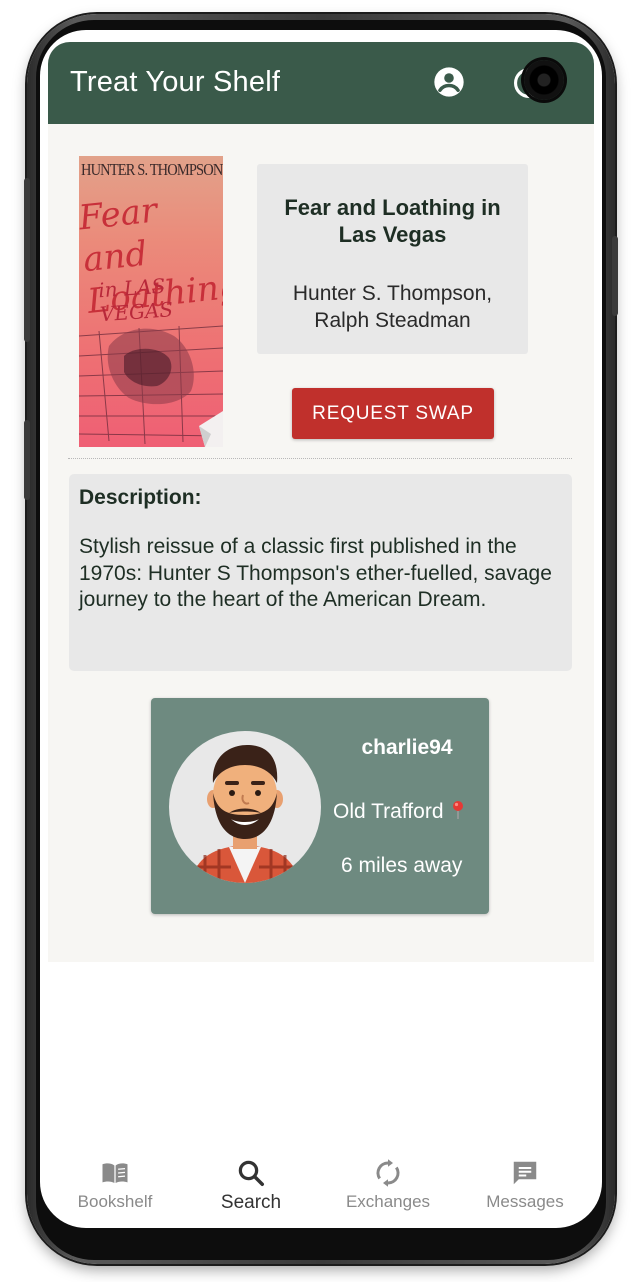 Image resolution: width=634 pixels, height=1282 pixels. I want to click on location-pin-icon, so click(458, 810).